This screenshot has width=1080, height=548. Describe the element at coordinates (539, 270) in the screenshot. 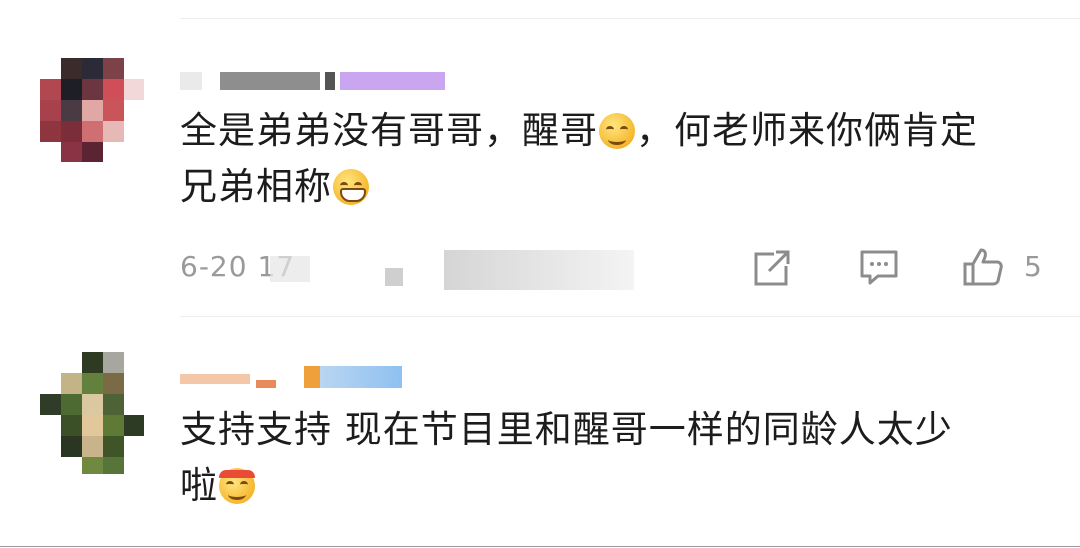

I see `device-blurred` at that location.